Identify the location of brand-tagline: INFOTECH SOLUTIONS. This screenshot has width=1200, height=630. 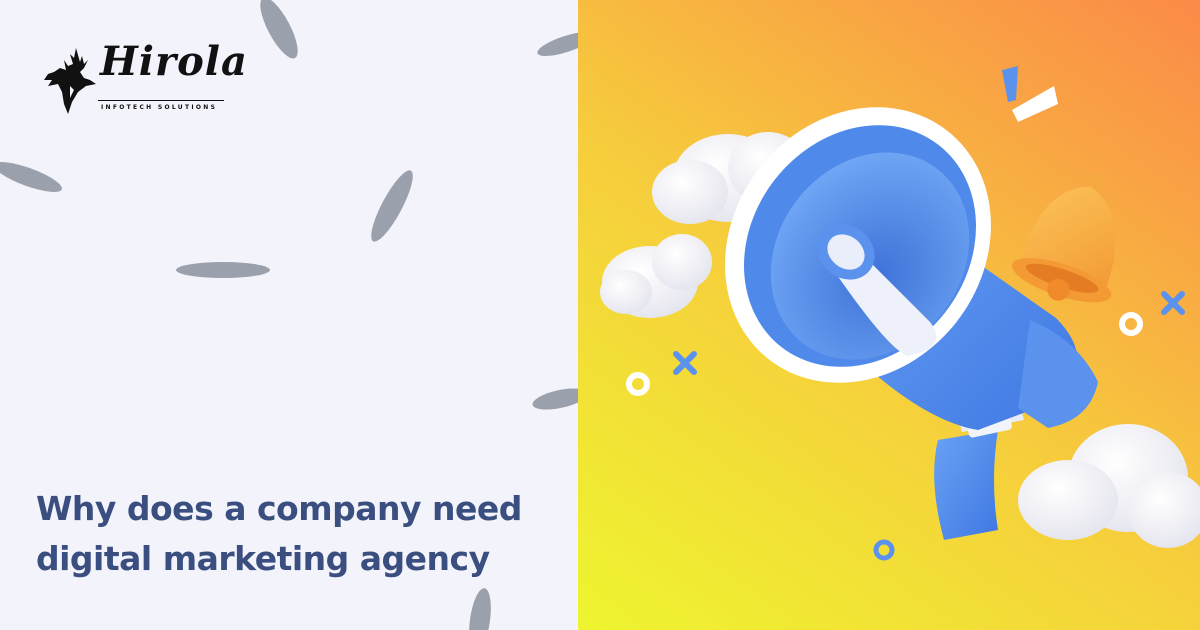
(159, 107).